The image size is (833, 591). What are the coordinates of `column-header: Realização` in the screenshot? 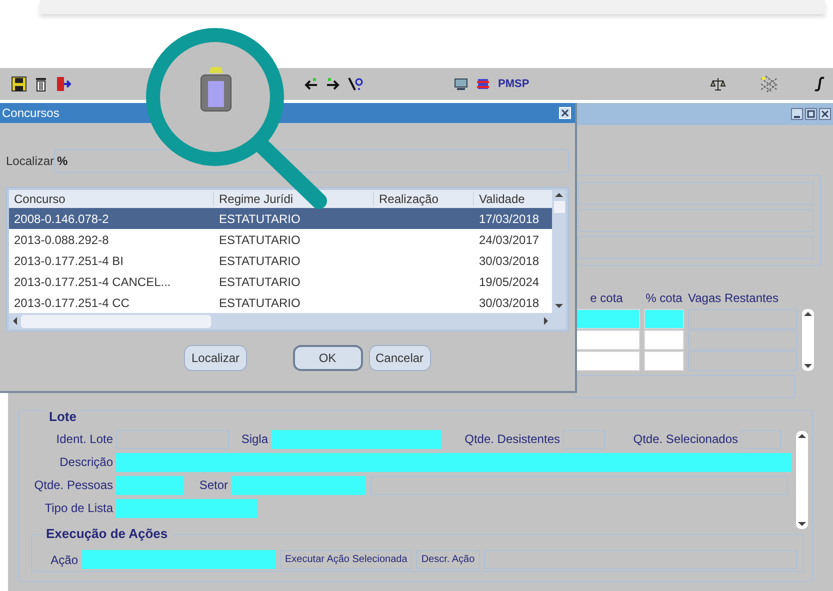 It's located at (424, 199).